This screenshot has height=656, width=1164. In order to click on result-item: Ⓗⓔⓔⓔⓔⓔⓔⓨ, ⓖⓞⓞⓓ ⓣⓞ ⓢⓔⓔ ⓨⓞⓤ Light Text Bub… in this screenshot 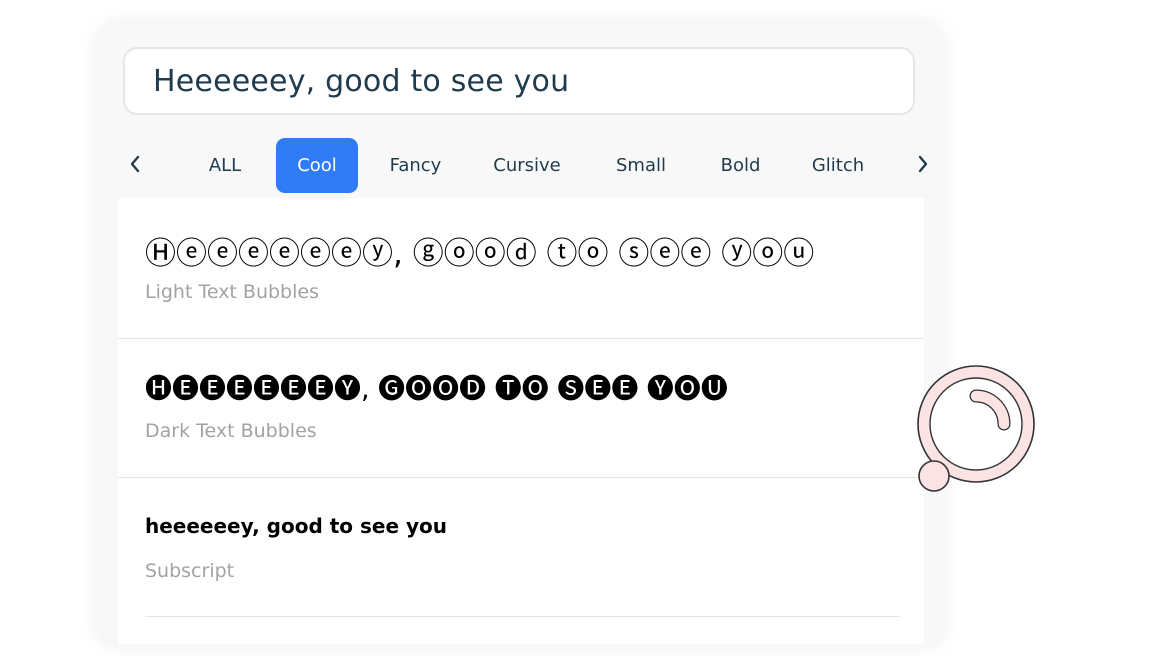, I will do `click(521, 268)`.